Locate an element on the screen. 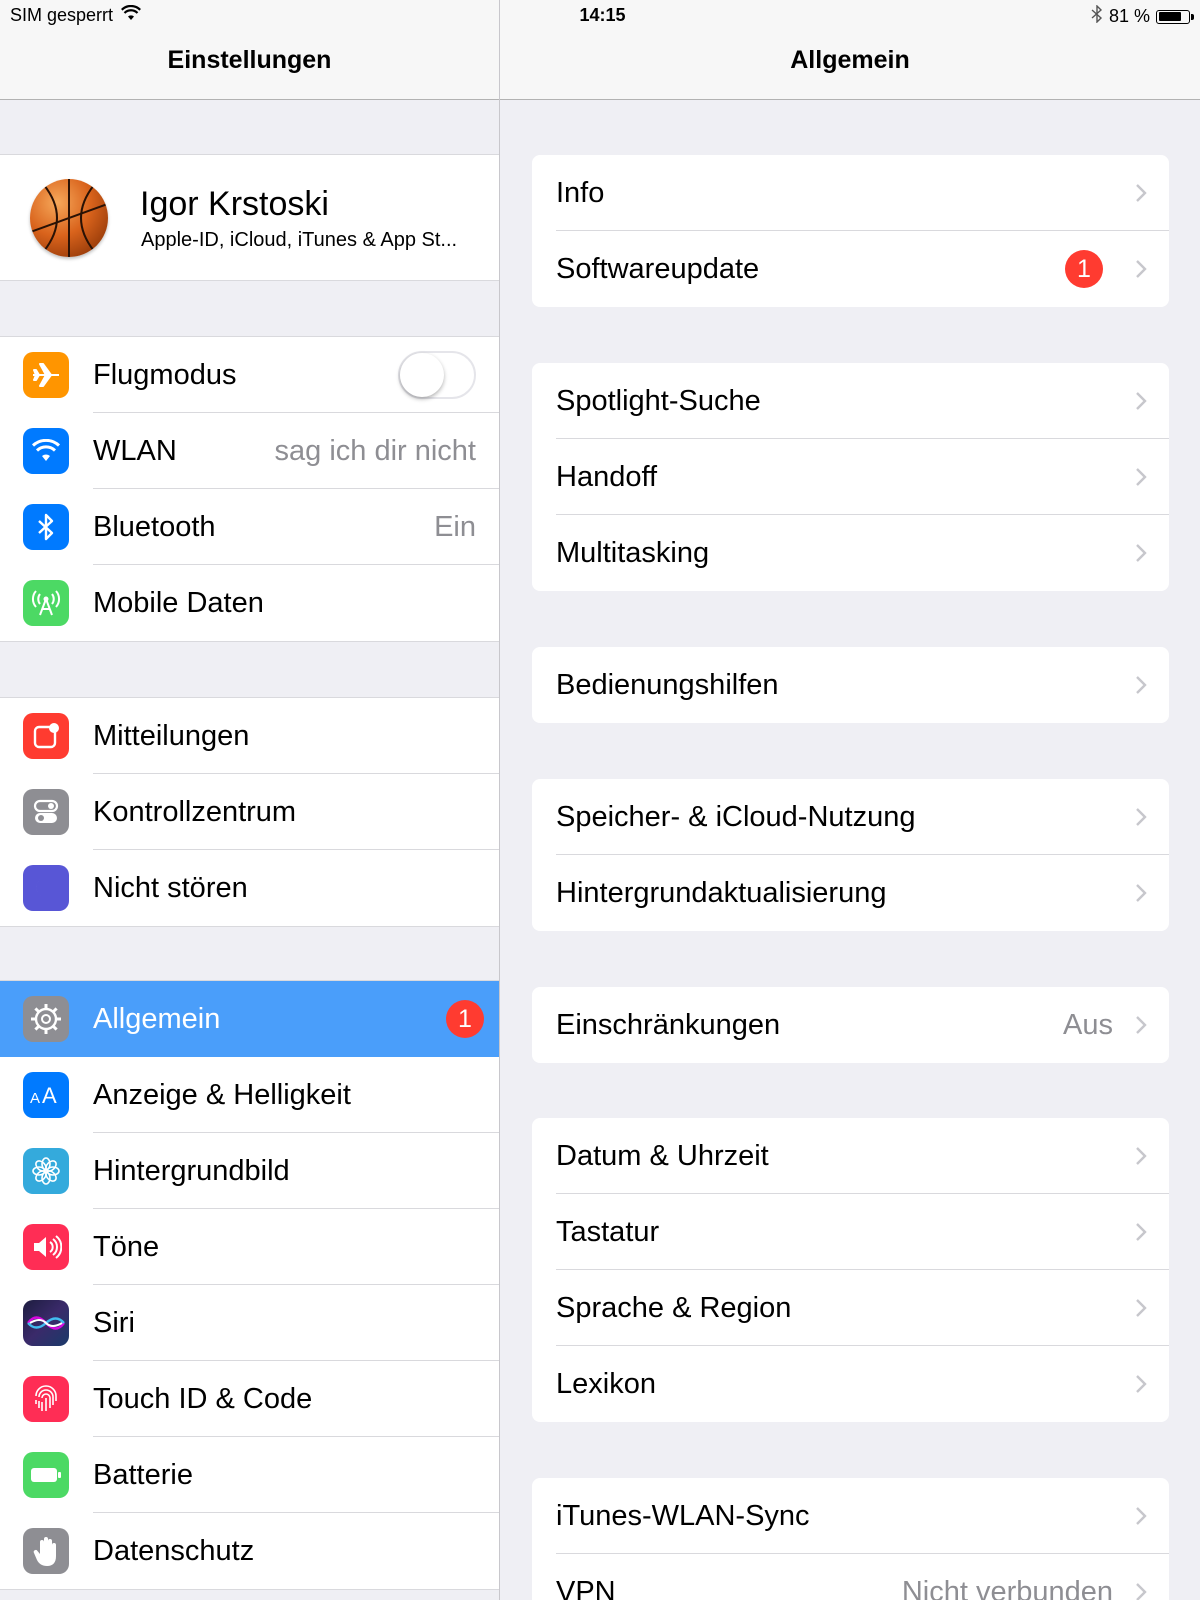 Image resolution: width=1200 pixels, height=1600 pixels. bluetooth-icon is located at coordinates (46, 527).